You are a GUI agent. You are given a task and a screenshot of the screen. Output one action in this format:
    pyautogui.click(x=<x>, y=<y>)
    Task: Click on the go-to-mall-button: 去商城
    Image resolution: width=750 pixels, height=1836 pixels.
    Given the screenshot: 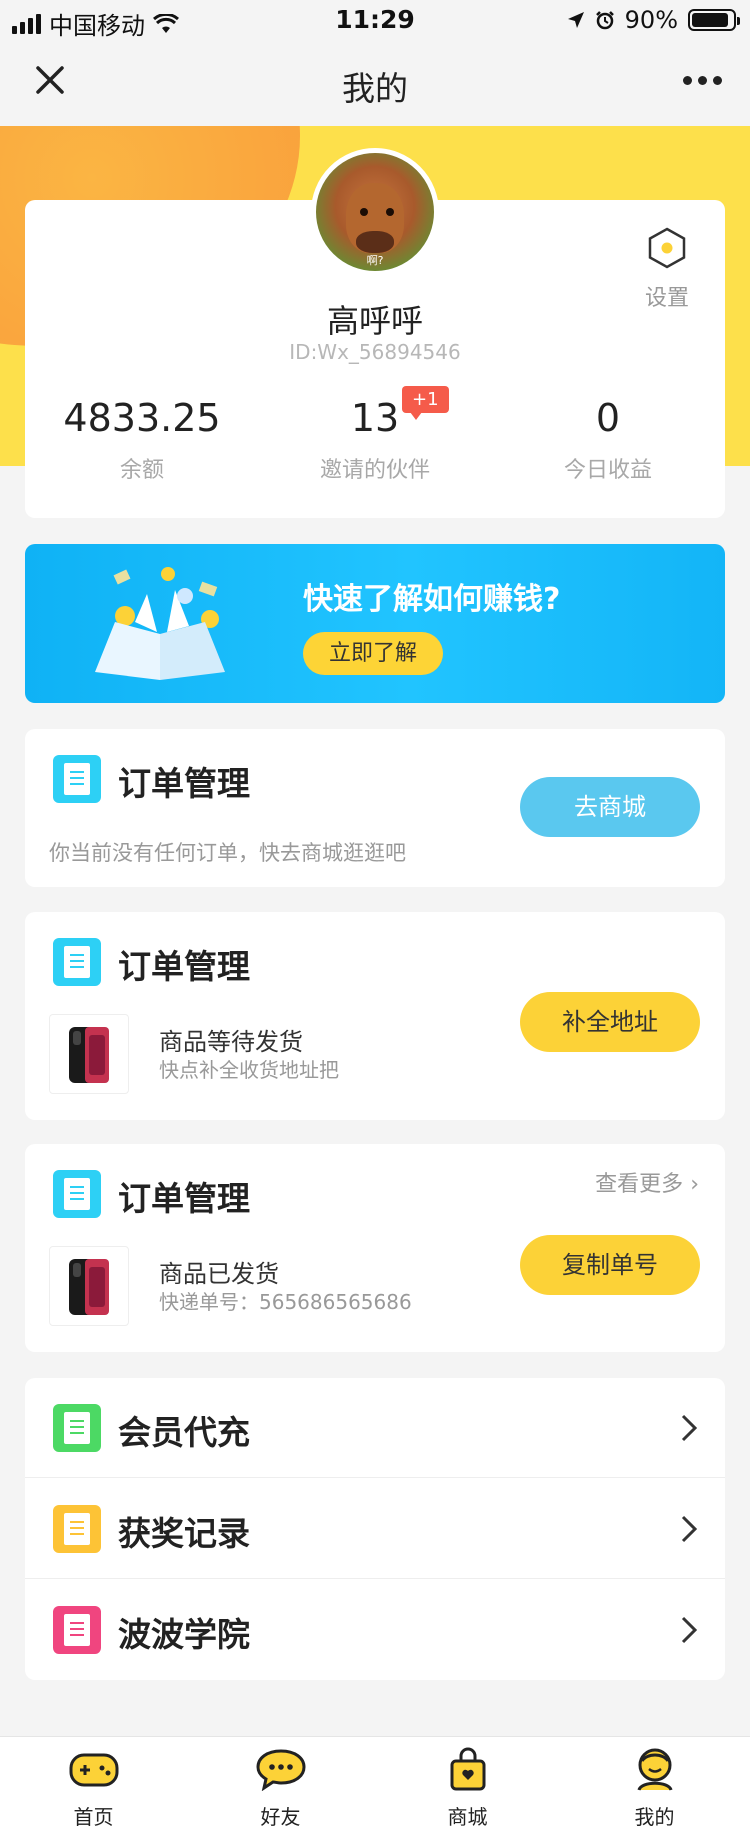 What is the action you would take?
    pyautogui.click(x=610, y=807)
    